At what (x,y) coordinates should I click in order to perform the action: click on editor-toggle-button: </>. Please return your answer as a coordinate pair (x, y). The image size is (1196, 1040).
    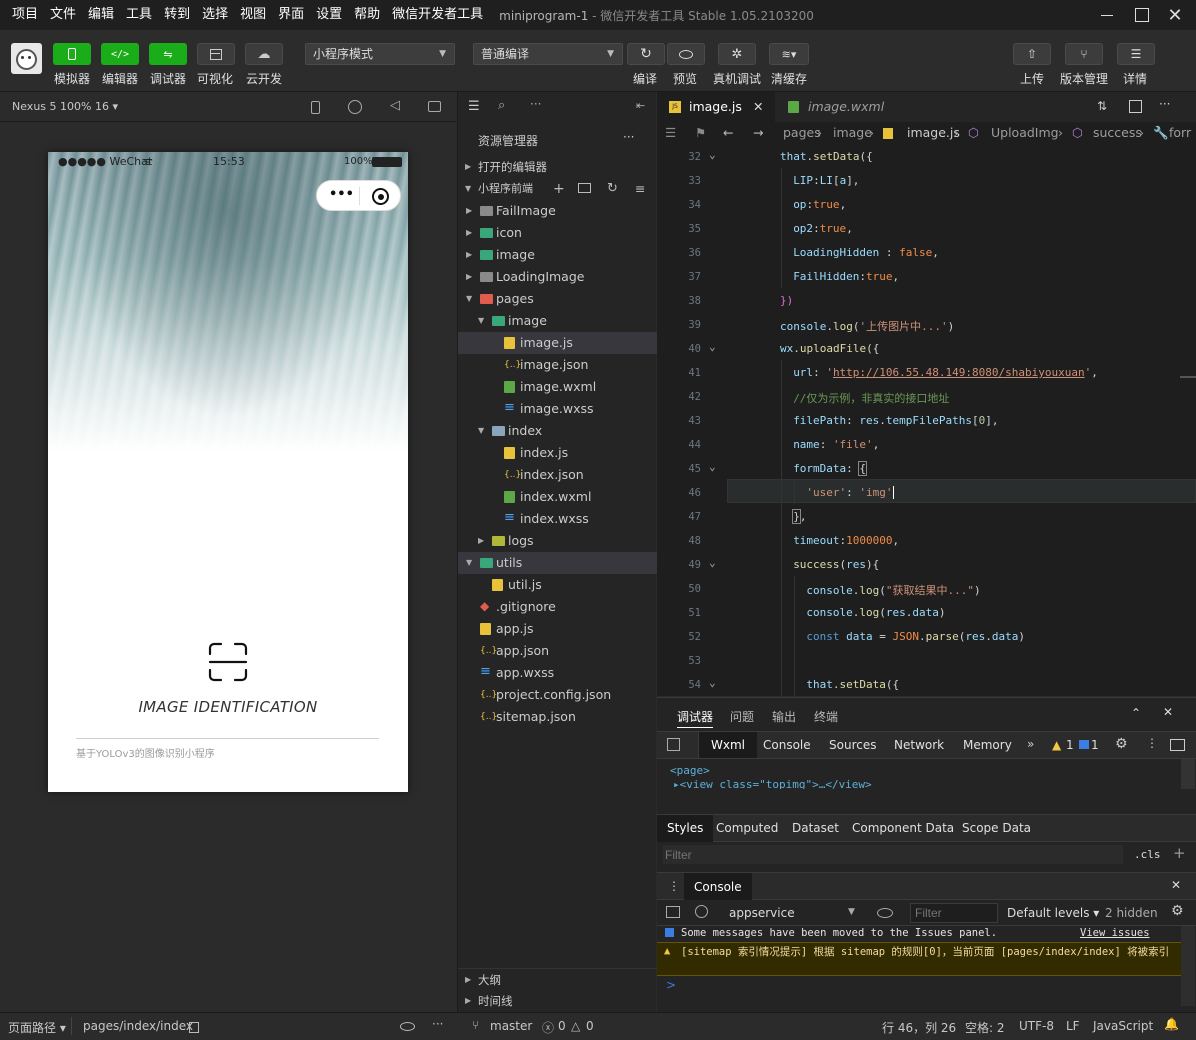
    Looking at the image, I should click on (120, 54).